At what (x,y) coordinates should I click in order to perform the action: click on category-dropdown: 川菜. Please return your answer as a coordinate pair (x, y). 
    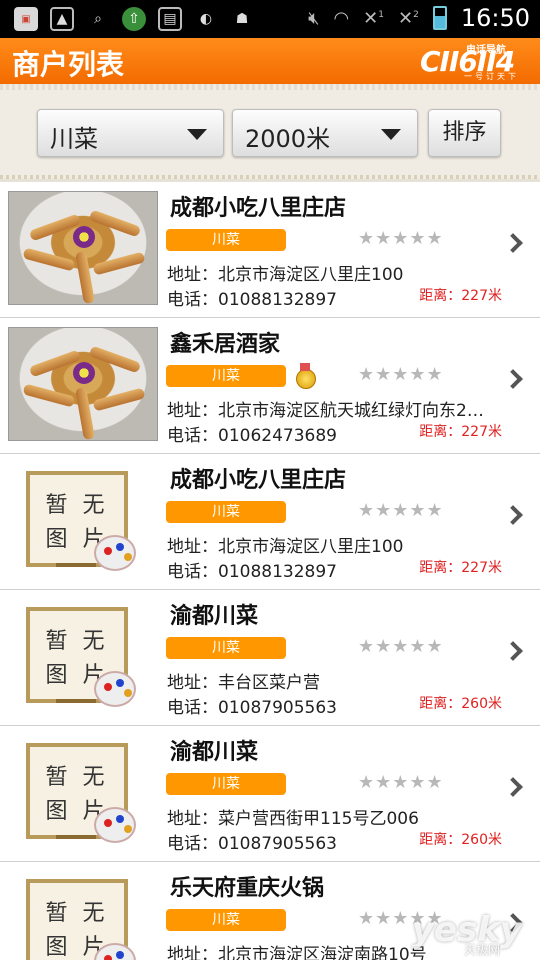
    Looking at the image, I should click on (130, 133).